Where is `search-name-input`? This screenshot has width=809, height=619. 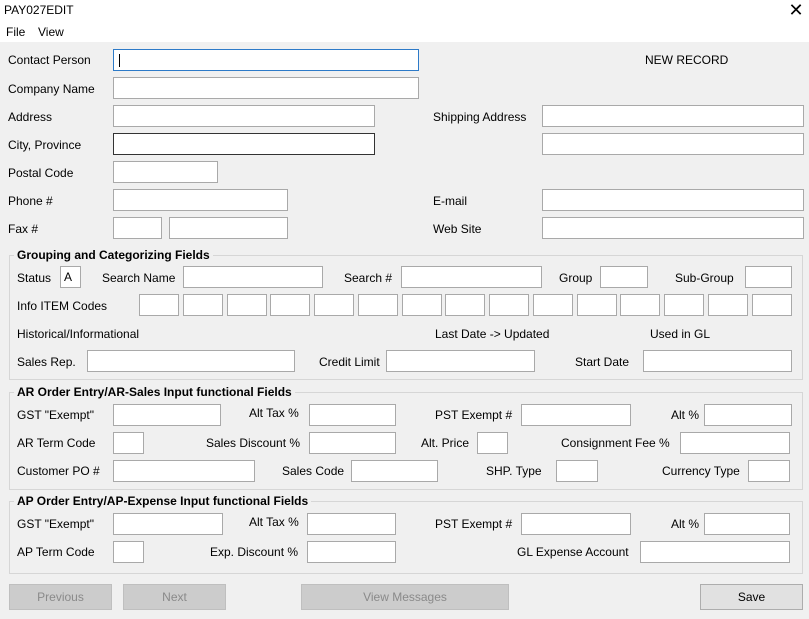 search-name-input is located at coordinates (253, 277).